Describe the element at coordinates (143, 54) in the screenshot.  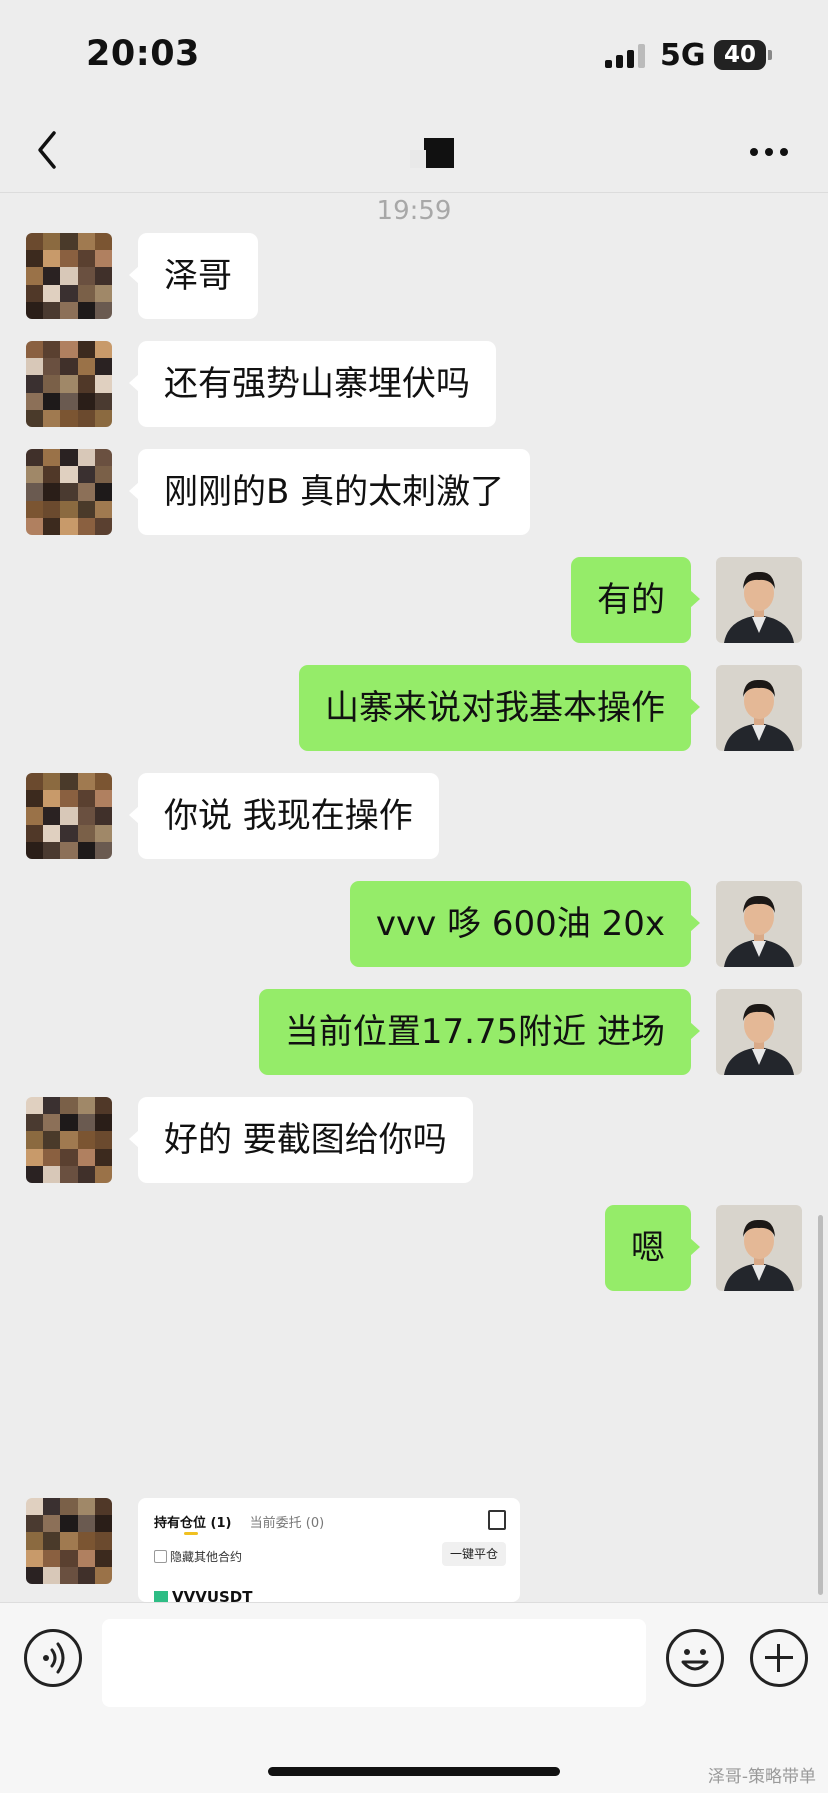
I see `status-time: 20:03` at that location.